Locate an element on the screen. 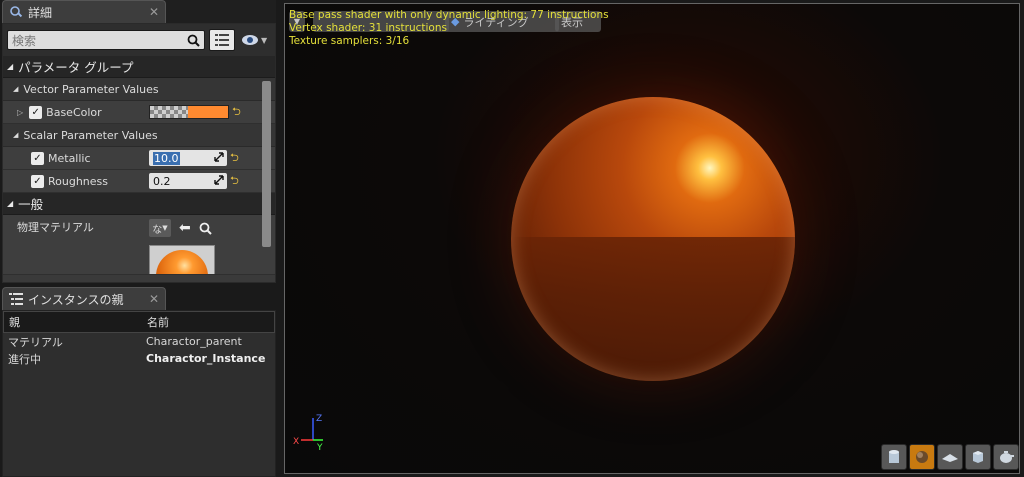 The image size is (1024, 477). scalar-params-header: ◢ Scalar Parameter Values is located at coordinates (139, 135).